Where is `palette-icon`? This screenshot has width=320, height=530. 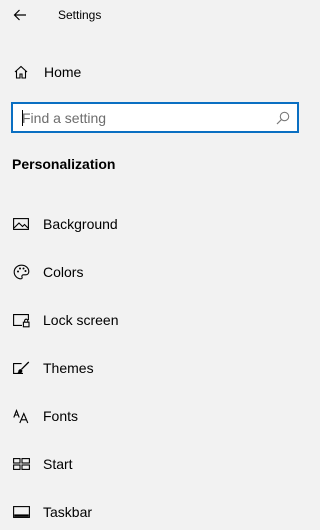
palette-icon is located at coordinates (21, 272).